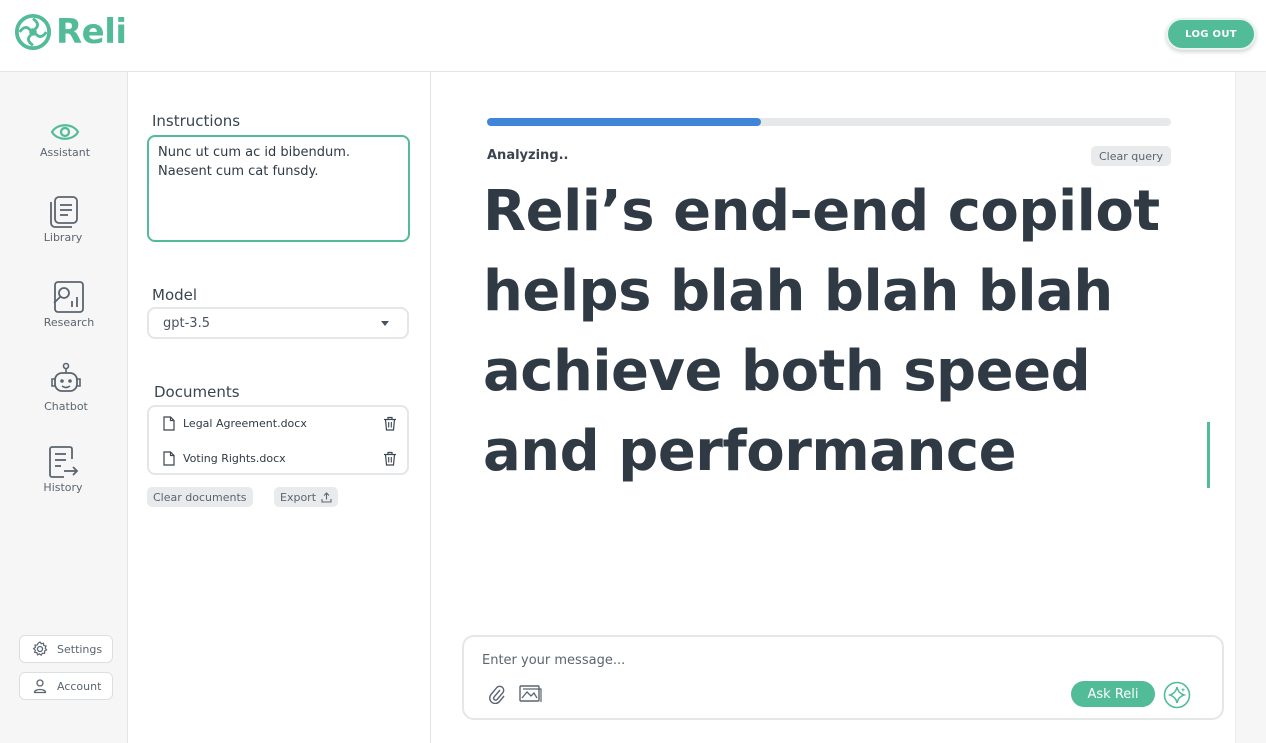  I want to click on gear-icon, so click(40, 649).